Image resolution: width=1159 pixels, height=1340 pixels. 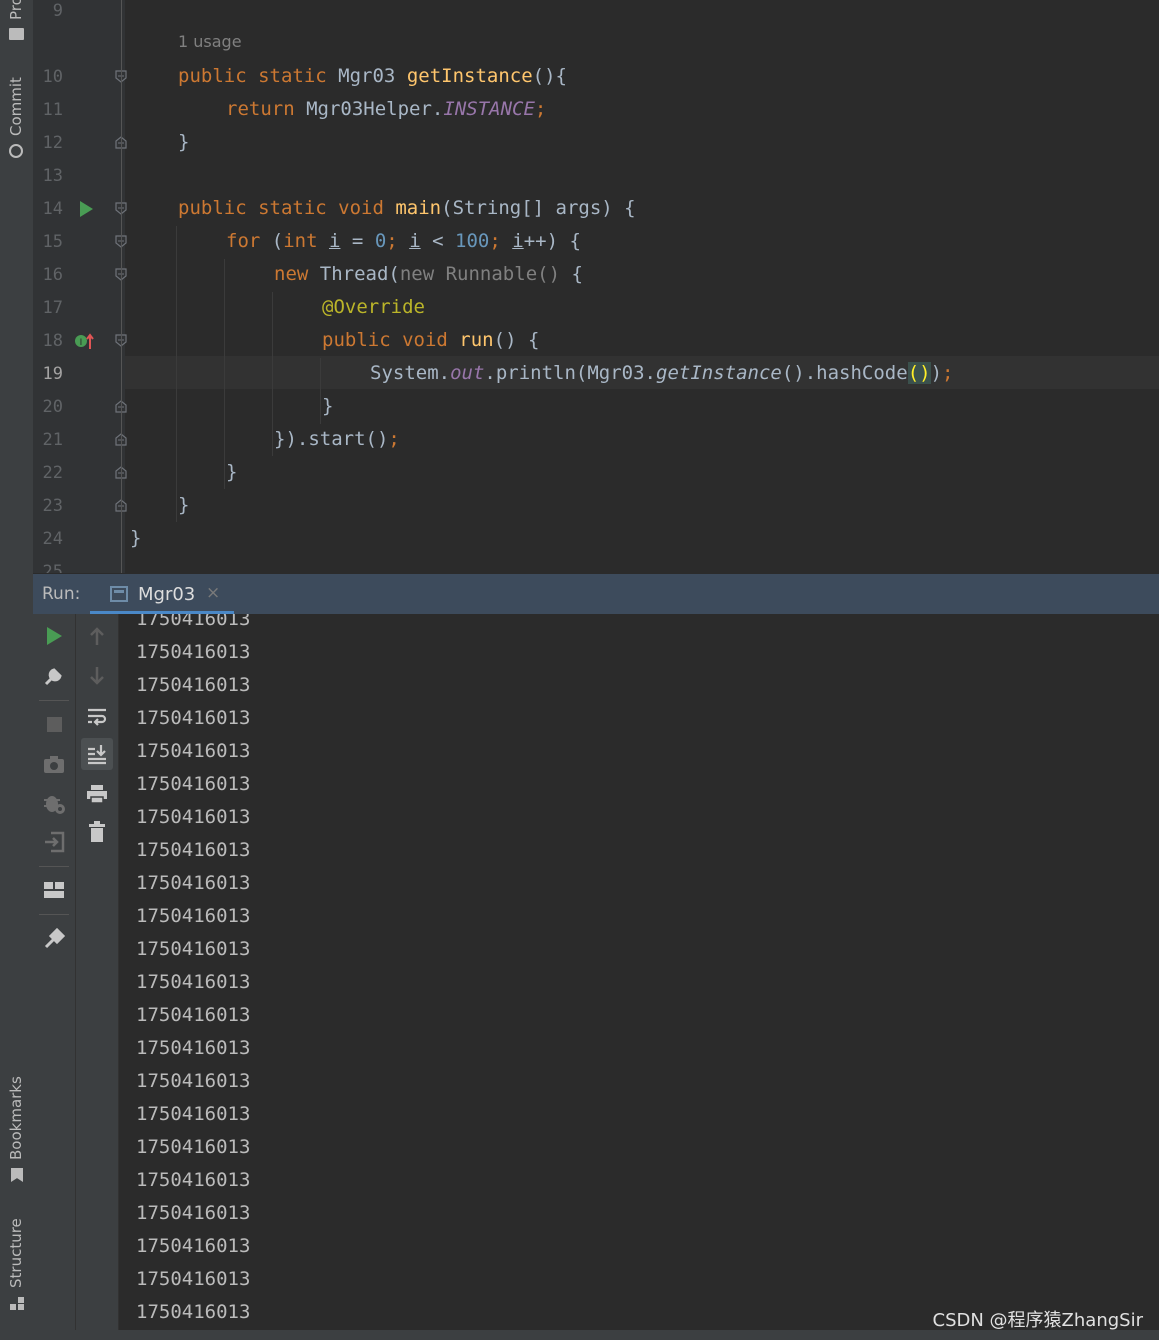 I want to click on exit-button, so click(x=54, y=842).